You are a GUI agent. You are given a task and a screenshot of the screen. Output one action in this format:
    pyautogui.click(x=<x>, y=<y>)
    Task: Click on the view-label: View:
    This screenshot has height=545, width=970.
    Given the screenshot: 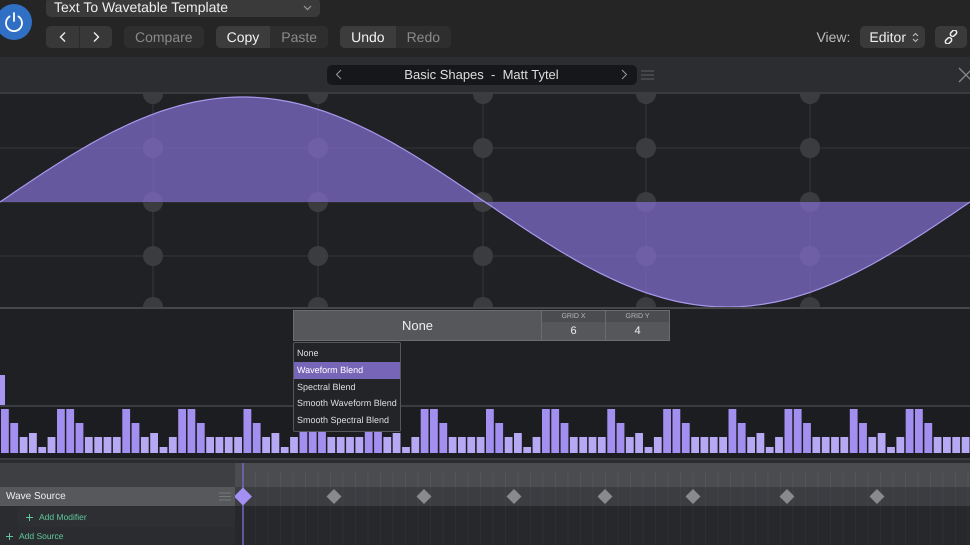 What is the action you would take?
    pyautogui.click(x=833, y=37)
    